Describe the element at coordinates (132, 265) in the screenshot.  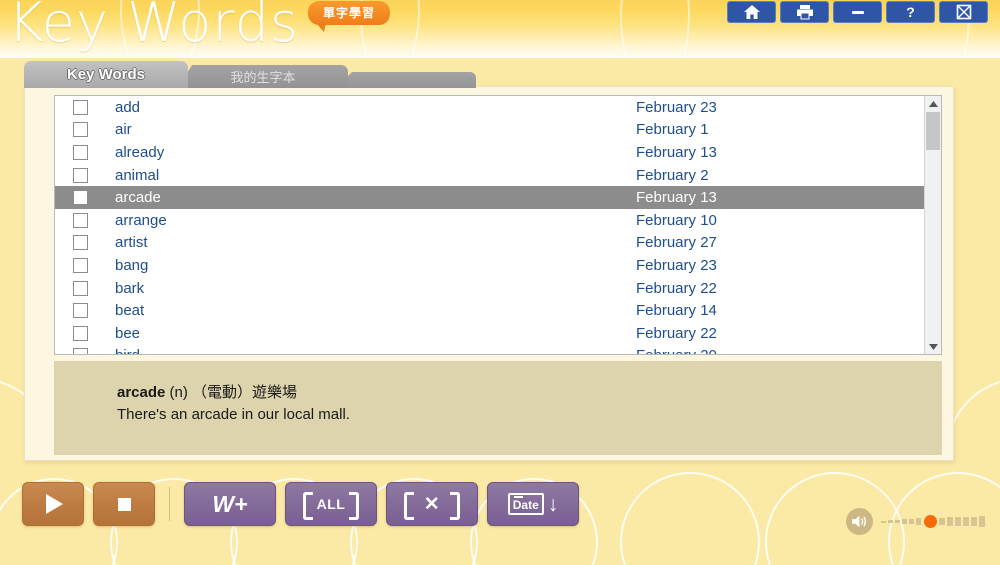
I see `row-word: bang` at that location.